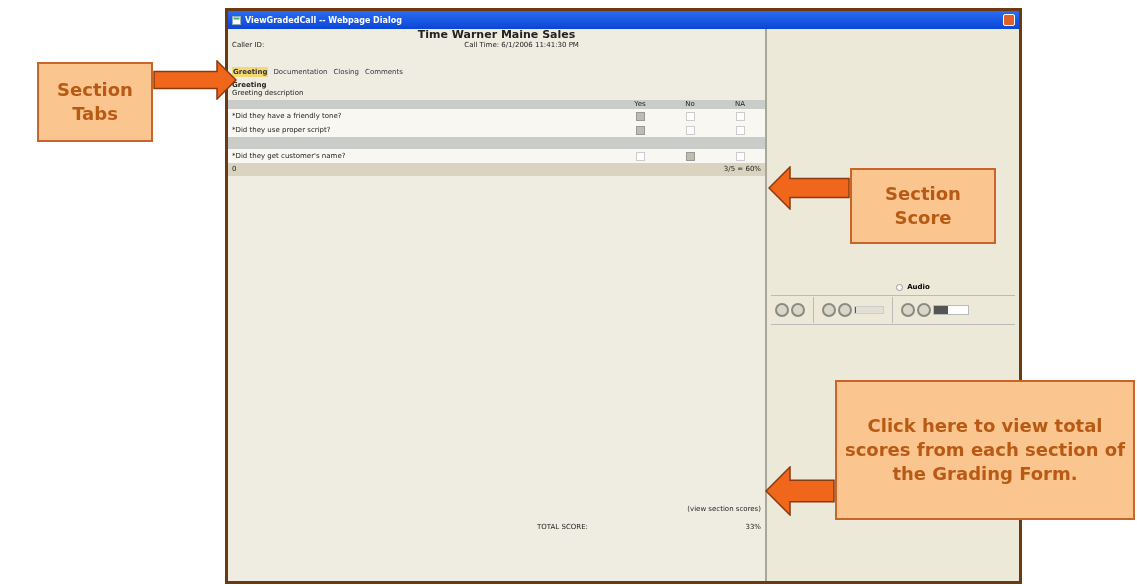  I want to click on callout-box: Section Tabs, so click(95, 102).